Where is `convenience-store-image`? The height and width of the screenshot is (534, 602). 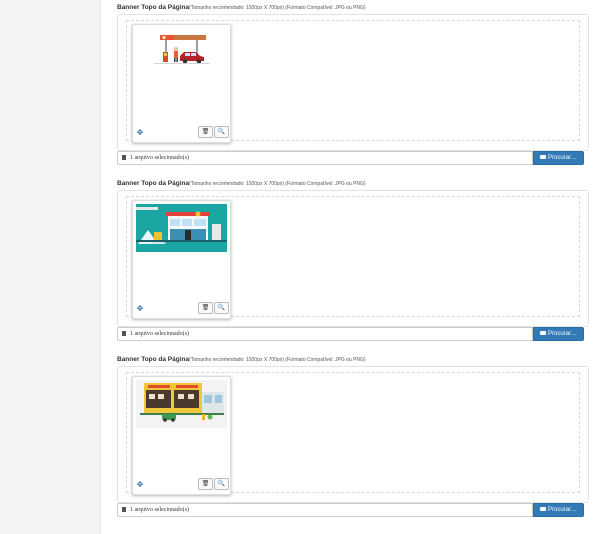 convenience-store-image is located at coordinates (181, 228).